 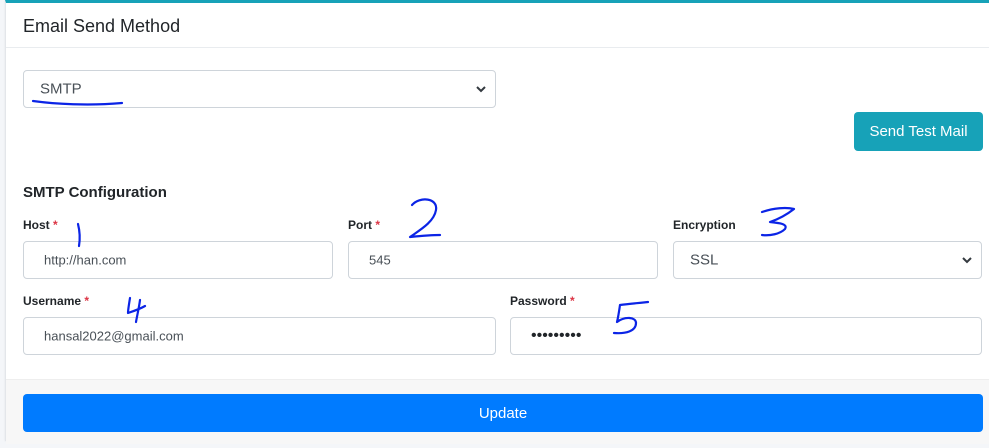 I want to click on port-input: 545, so click(x=503, y=260).